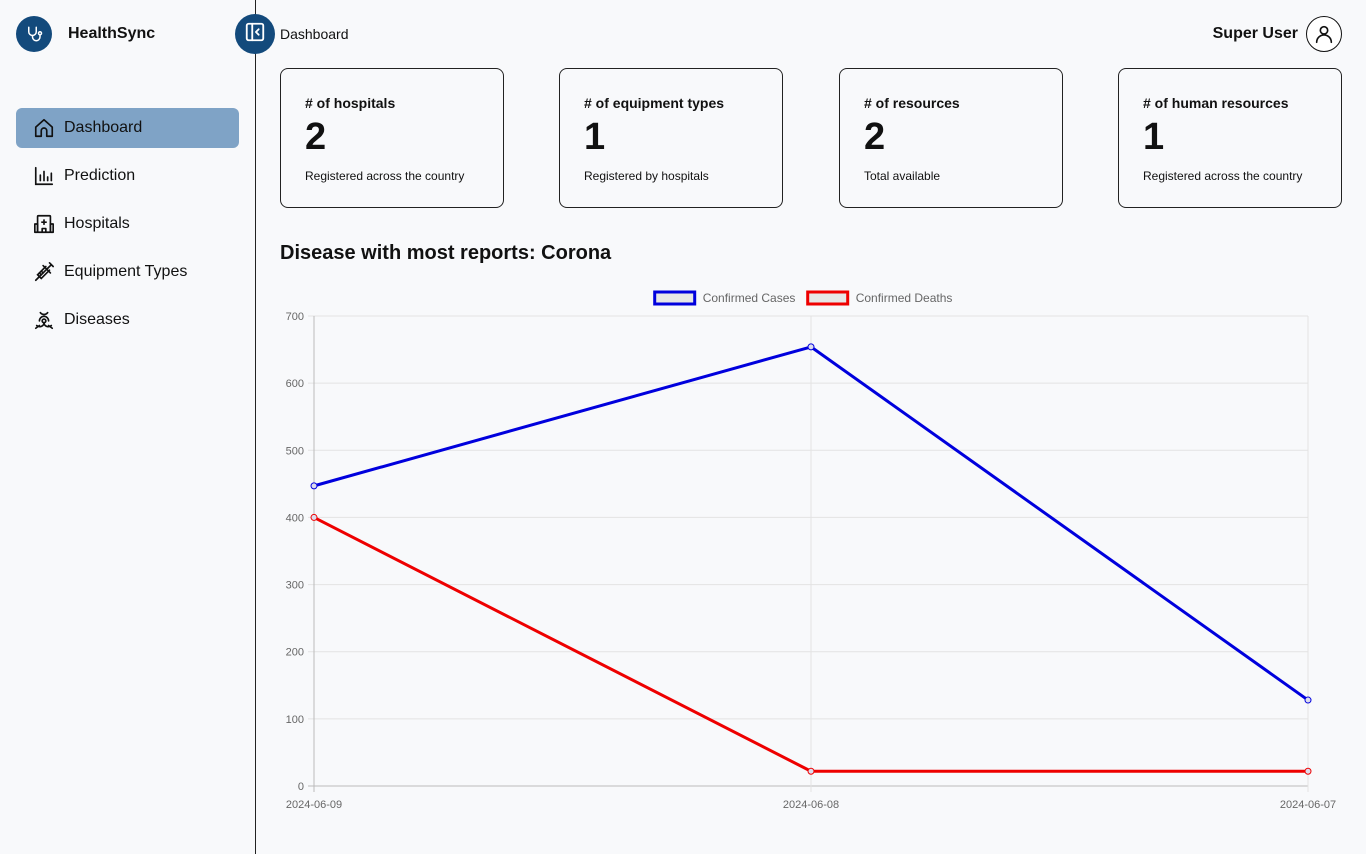 This screenshot has width=1366, height=854. Describe the element at coordinates (97, 319) in the screenshot. I see `sidebar-item-label: Diseases` at that location.